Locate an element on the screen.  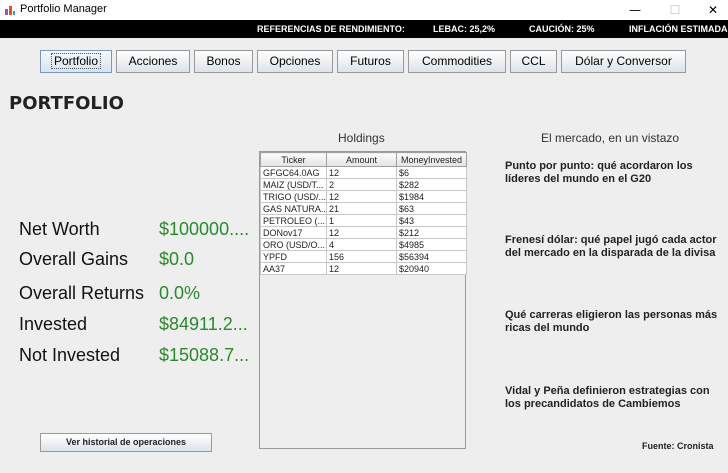
tab-ccl: CCL is located at coordinates (533, 61).